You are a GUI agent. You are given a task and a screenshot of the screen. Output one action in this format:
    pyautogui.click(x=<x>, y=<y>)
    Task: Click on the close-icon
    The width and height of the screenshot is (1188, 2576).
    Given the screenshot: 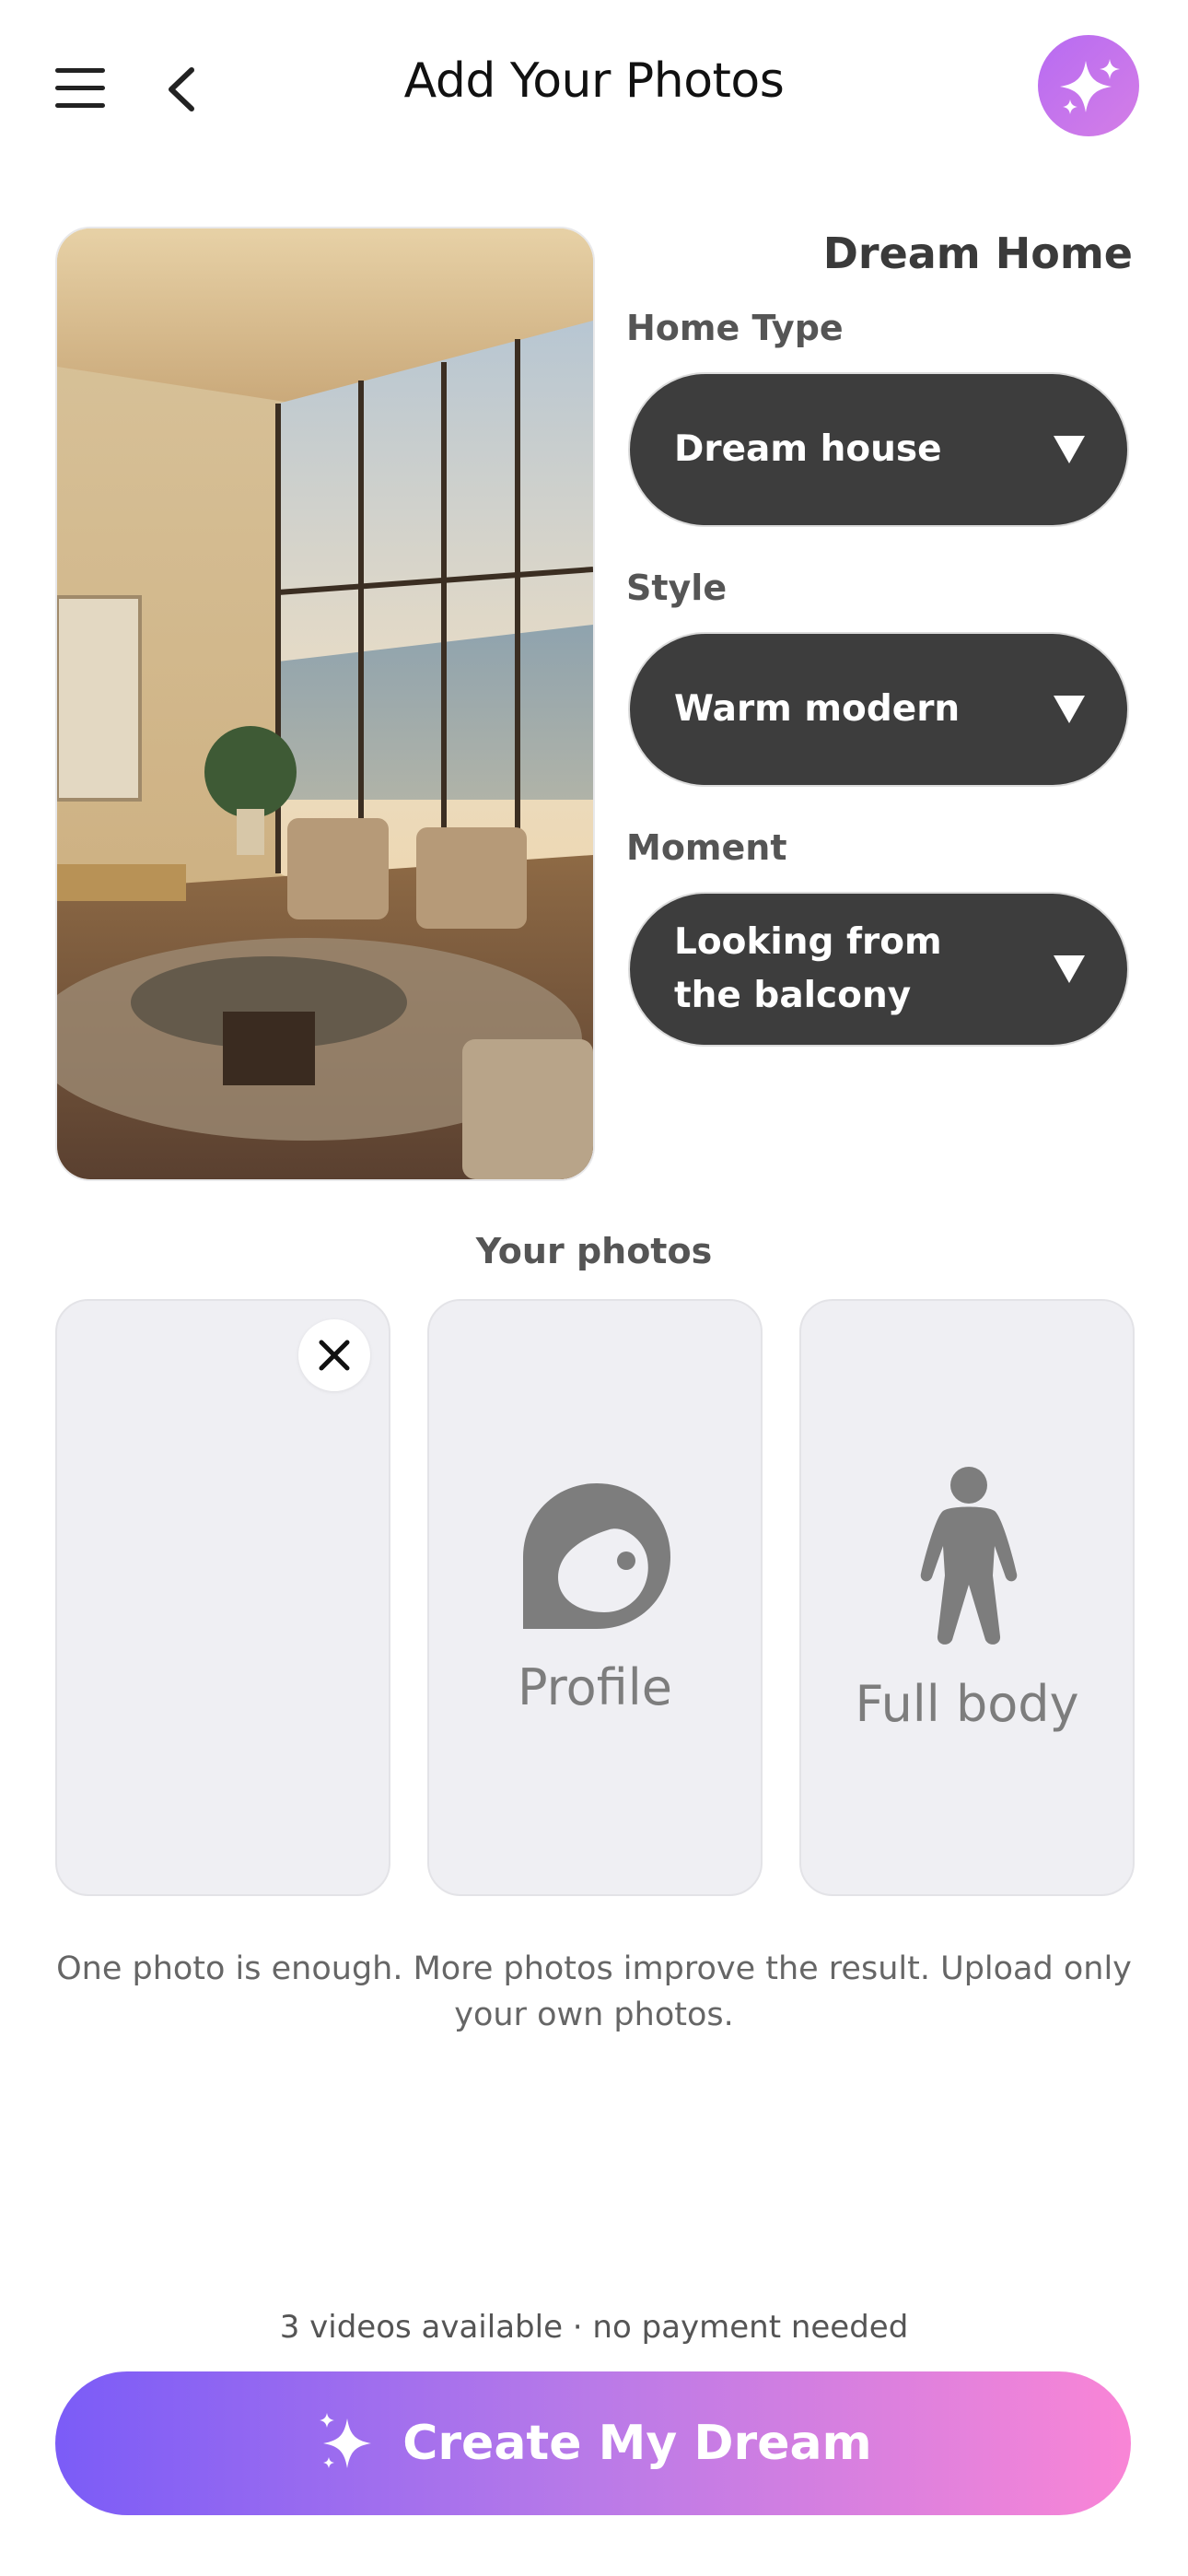 What is the action you would take?
    pyautogui.click(x=335, y=1355)
    